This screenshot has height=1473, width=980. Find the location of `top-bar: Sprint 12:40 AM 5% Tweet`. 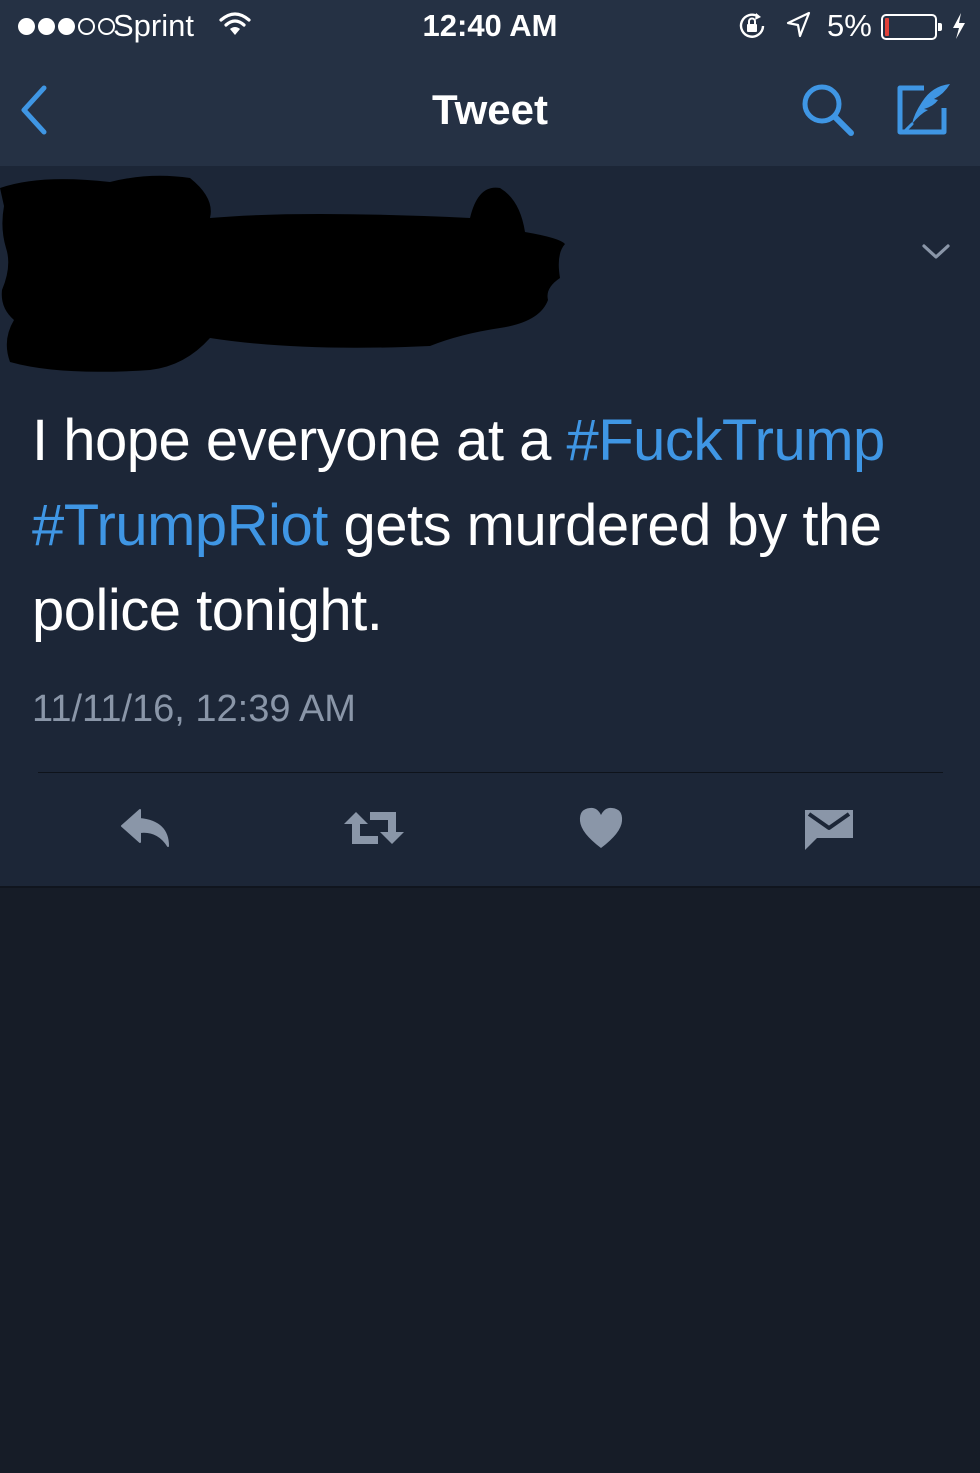

top-bar: Sprint 12:40 AM 5% Tweet is located at coordinates (490, 83).